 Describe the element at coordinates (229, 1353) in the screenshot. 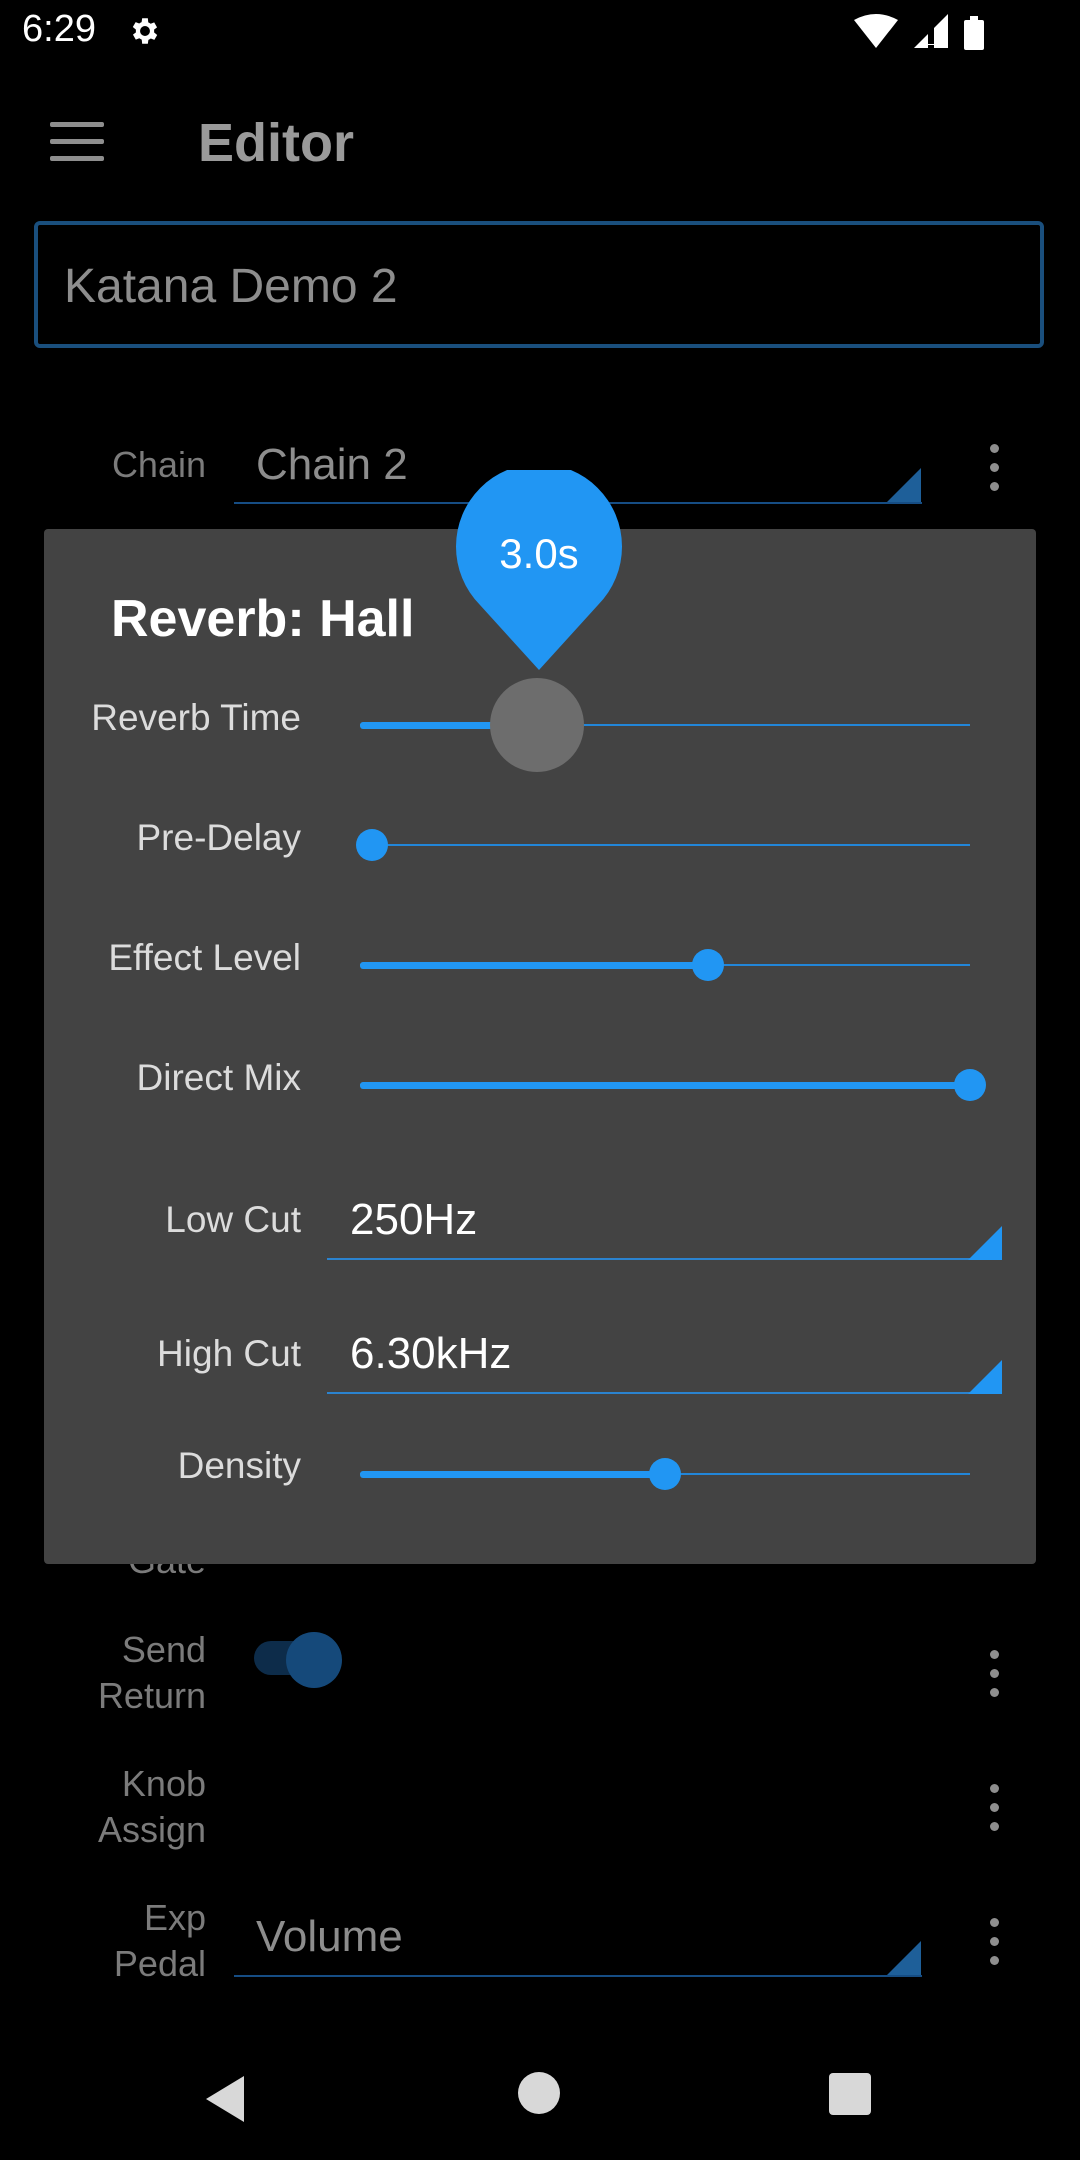

I see `high-cut-label: High Cut` at that location.